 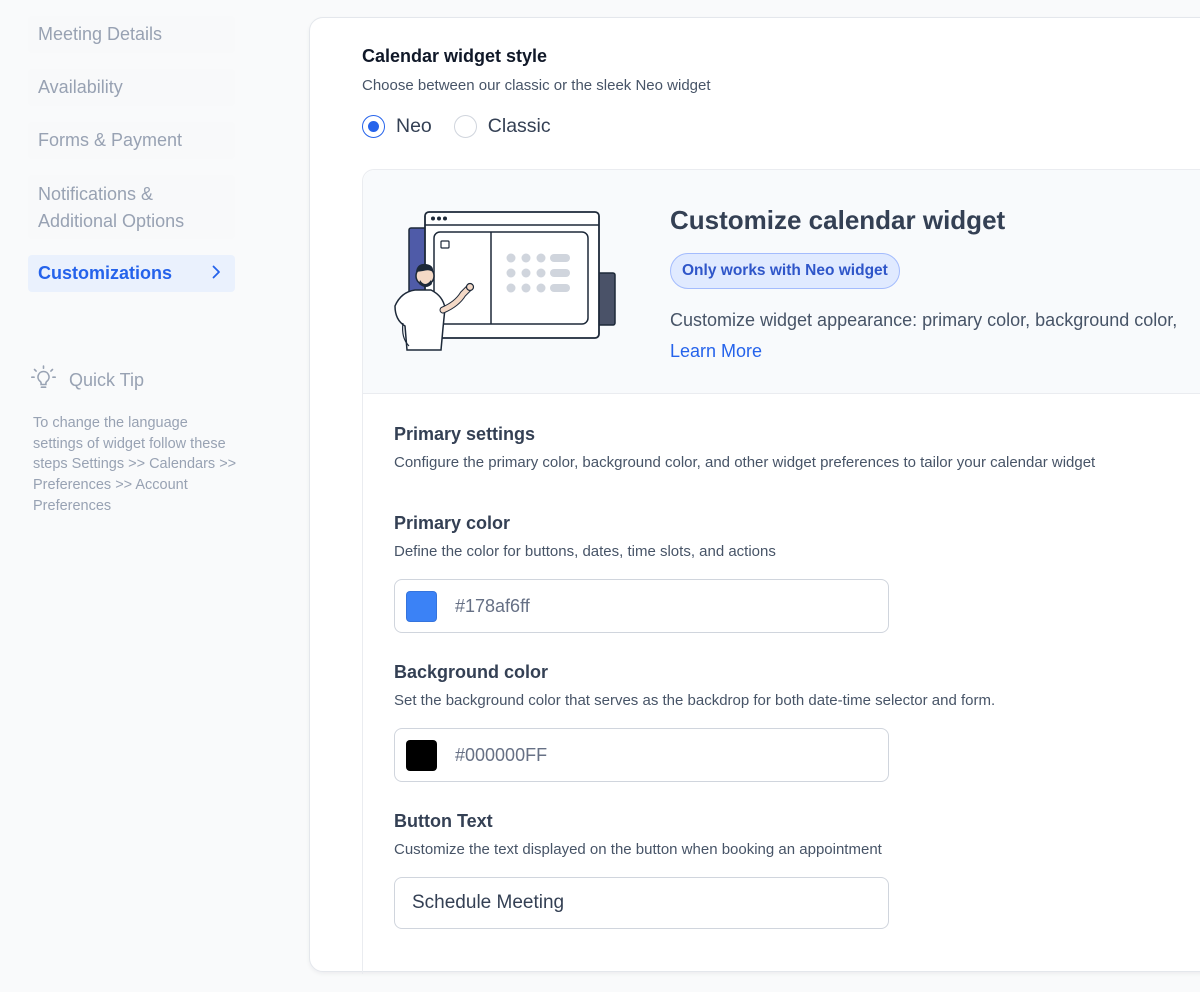 I want to click on sidebar-item-label: Forms & Payment, so click(x=110, y=140).